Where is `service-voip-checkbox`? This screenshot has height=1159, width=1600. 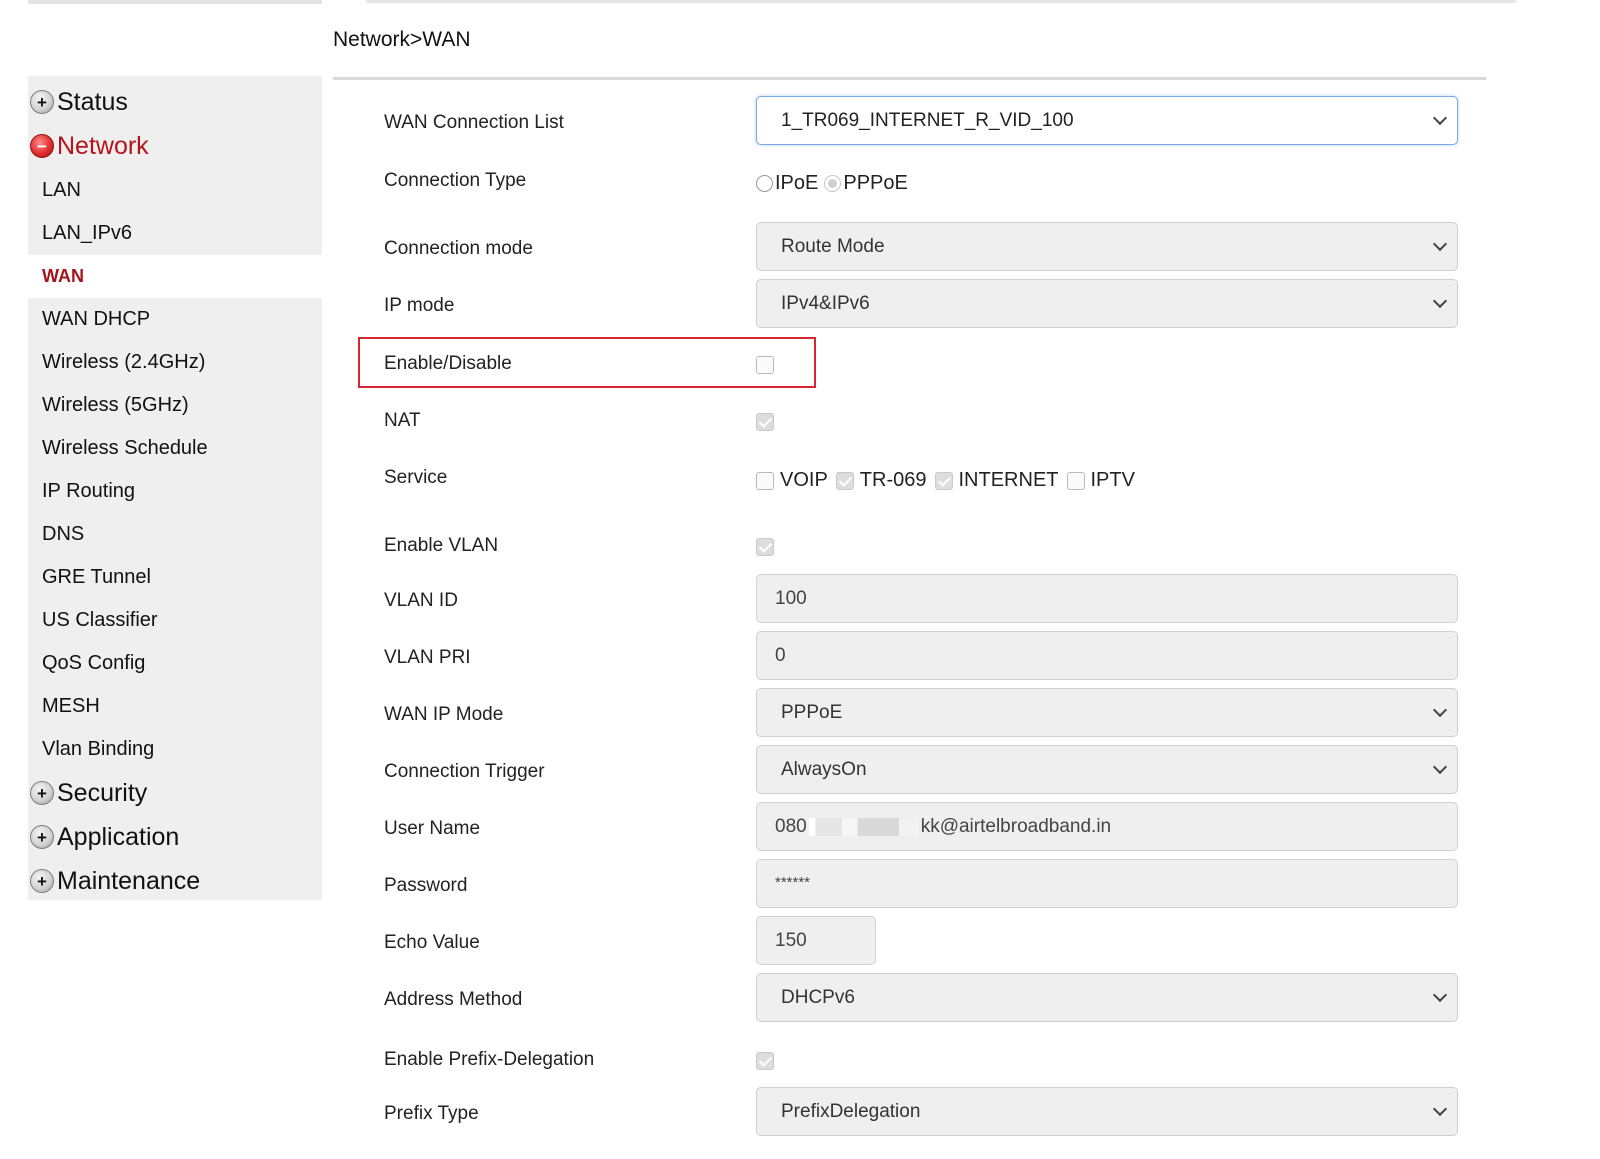
service-voip-checkbox is located at coordinates (765, 480).